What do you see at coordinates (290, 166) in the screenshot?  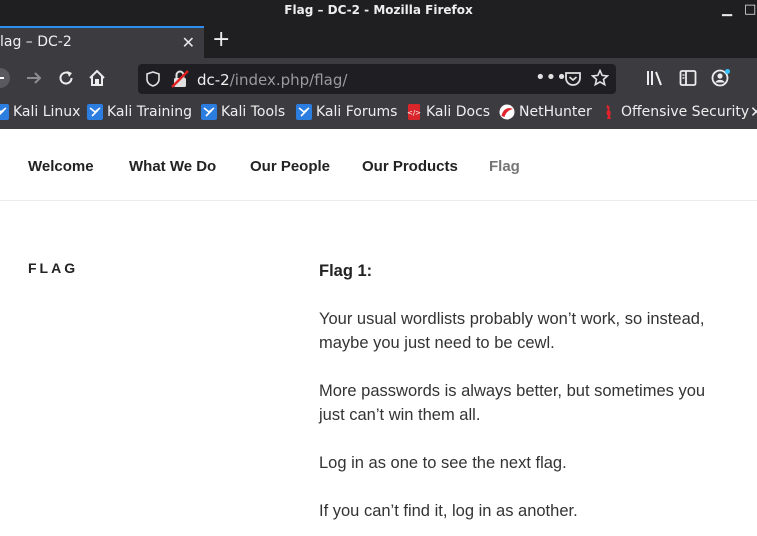 I see `nav-our-people: Our People` at bounding box center [290, 166].